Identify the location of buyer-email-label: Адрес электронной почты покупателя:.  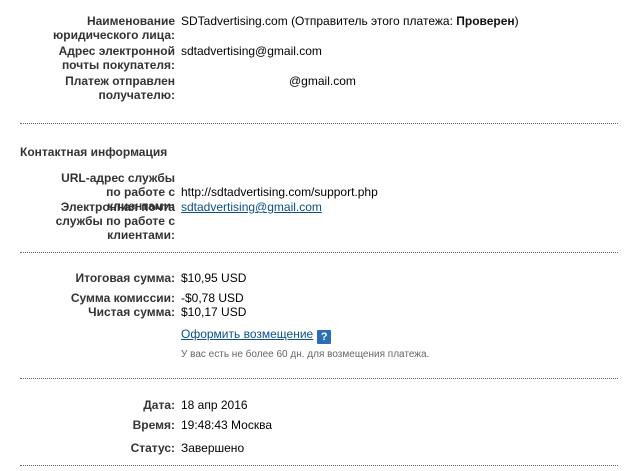
(116, 58).